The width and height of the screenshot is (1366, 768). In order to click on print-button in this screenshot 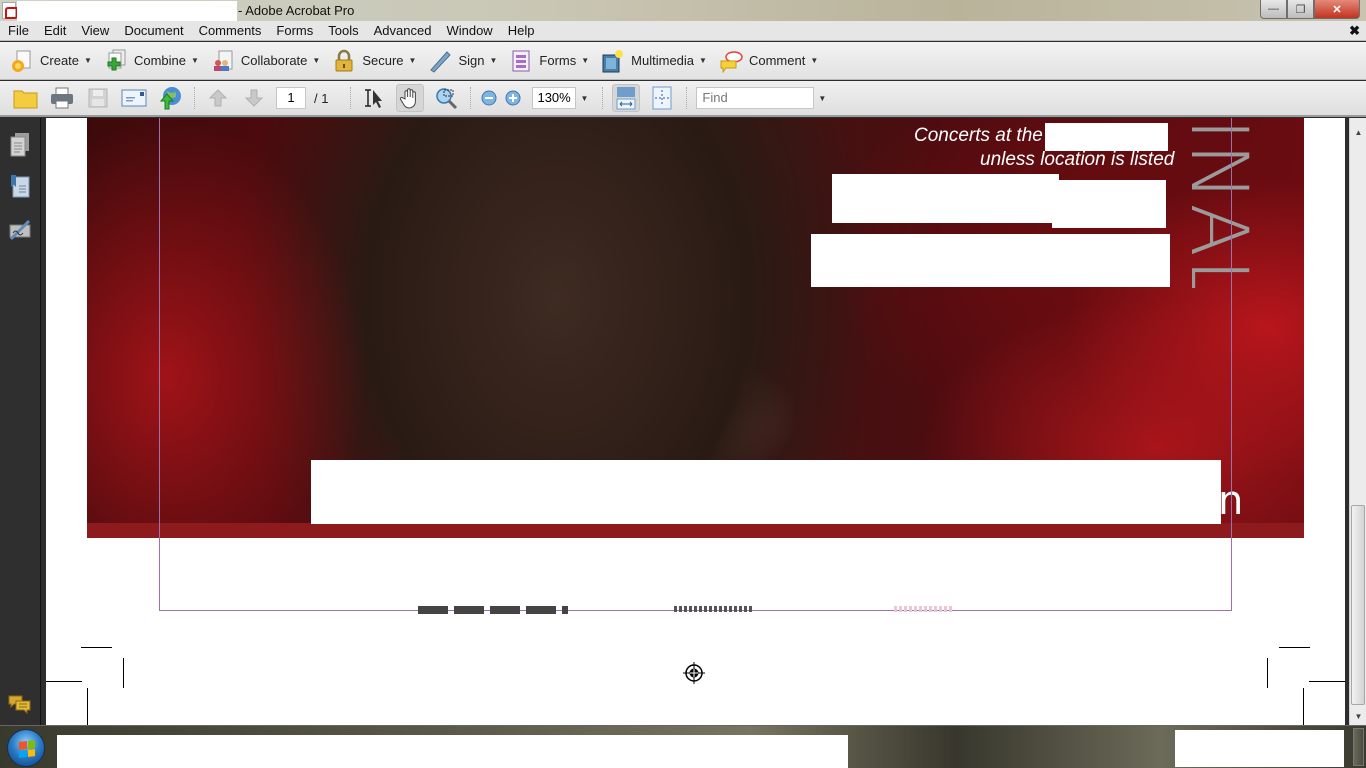, I will do `click(62, 98)`.